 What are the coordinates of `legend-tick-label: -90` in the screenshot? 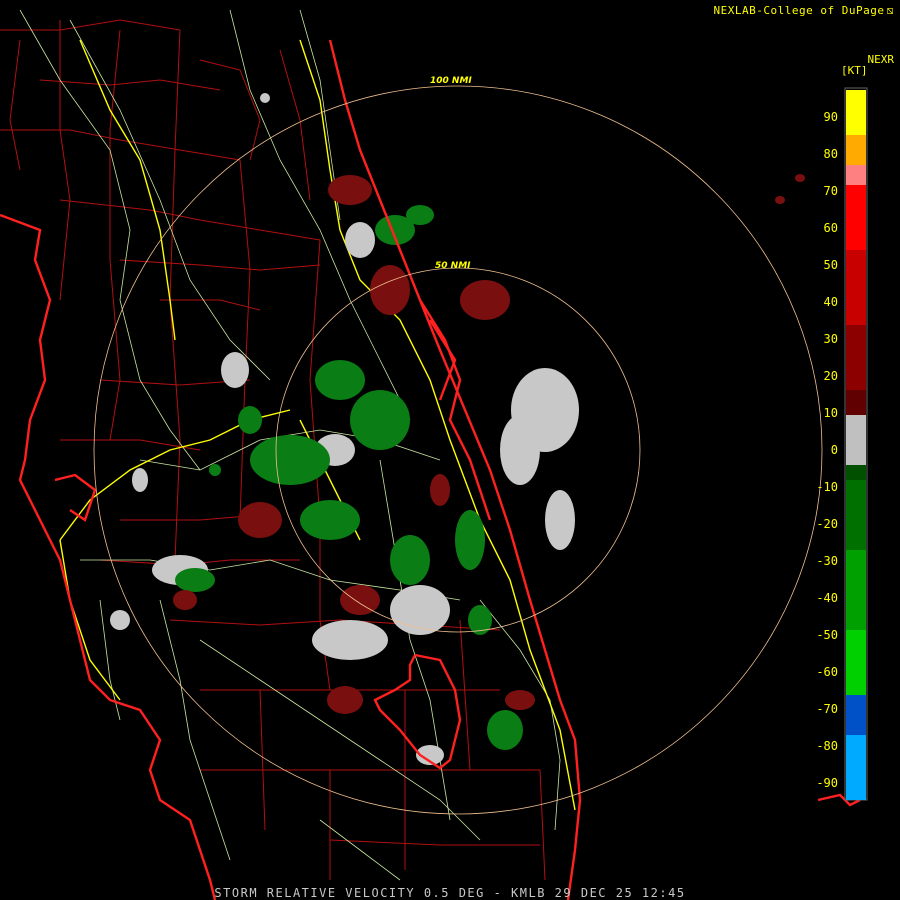 It's located at (827, 783).